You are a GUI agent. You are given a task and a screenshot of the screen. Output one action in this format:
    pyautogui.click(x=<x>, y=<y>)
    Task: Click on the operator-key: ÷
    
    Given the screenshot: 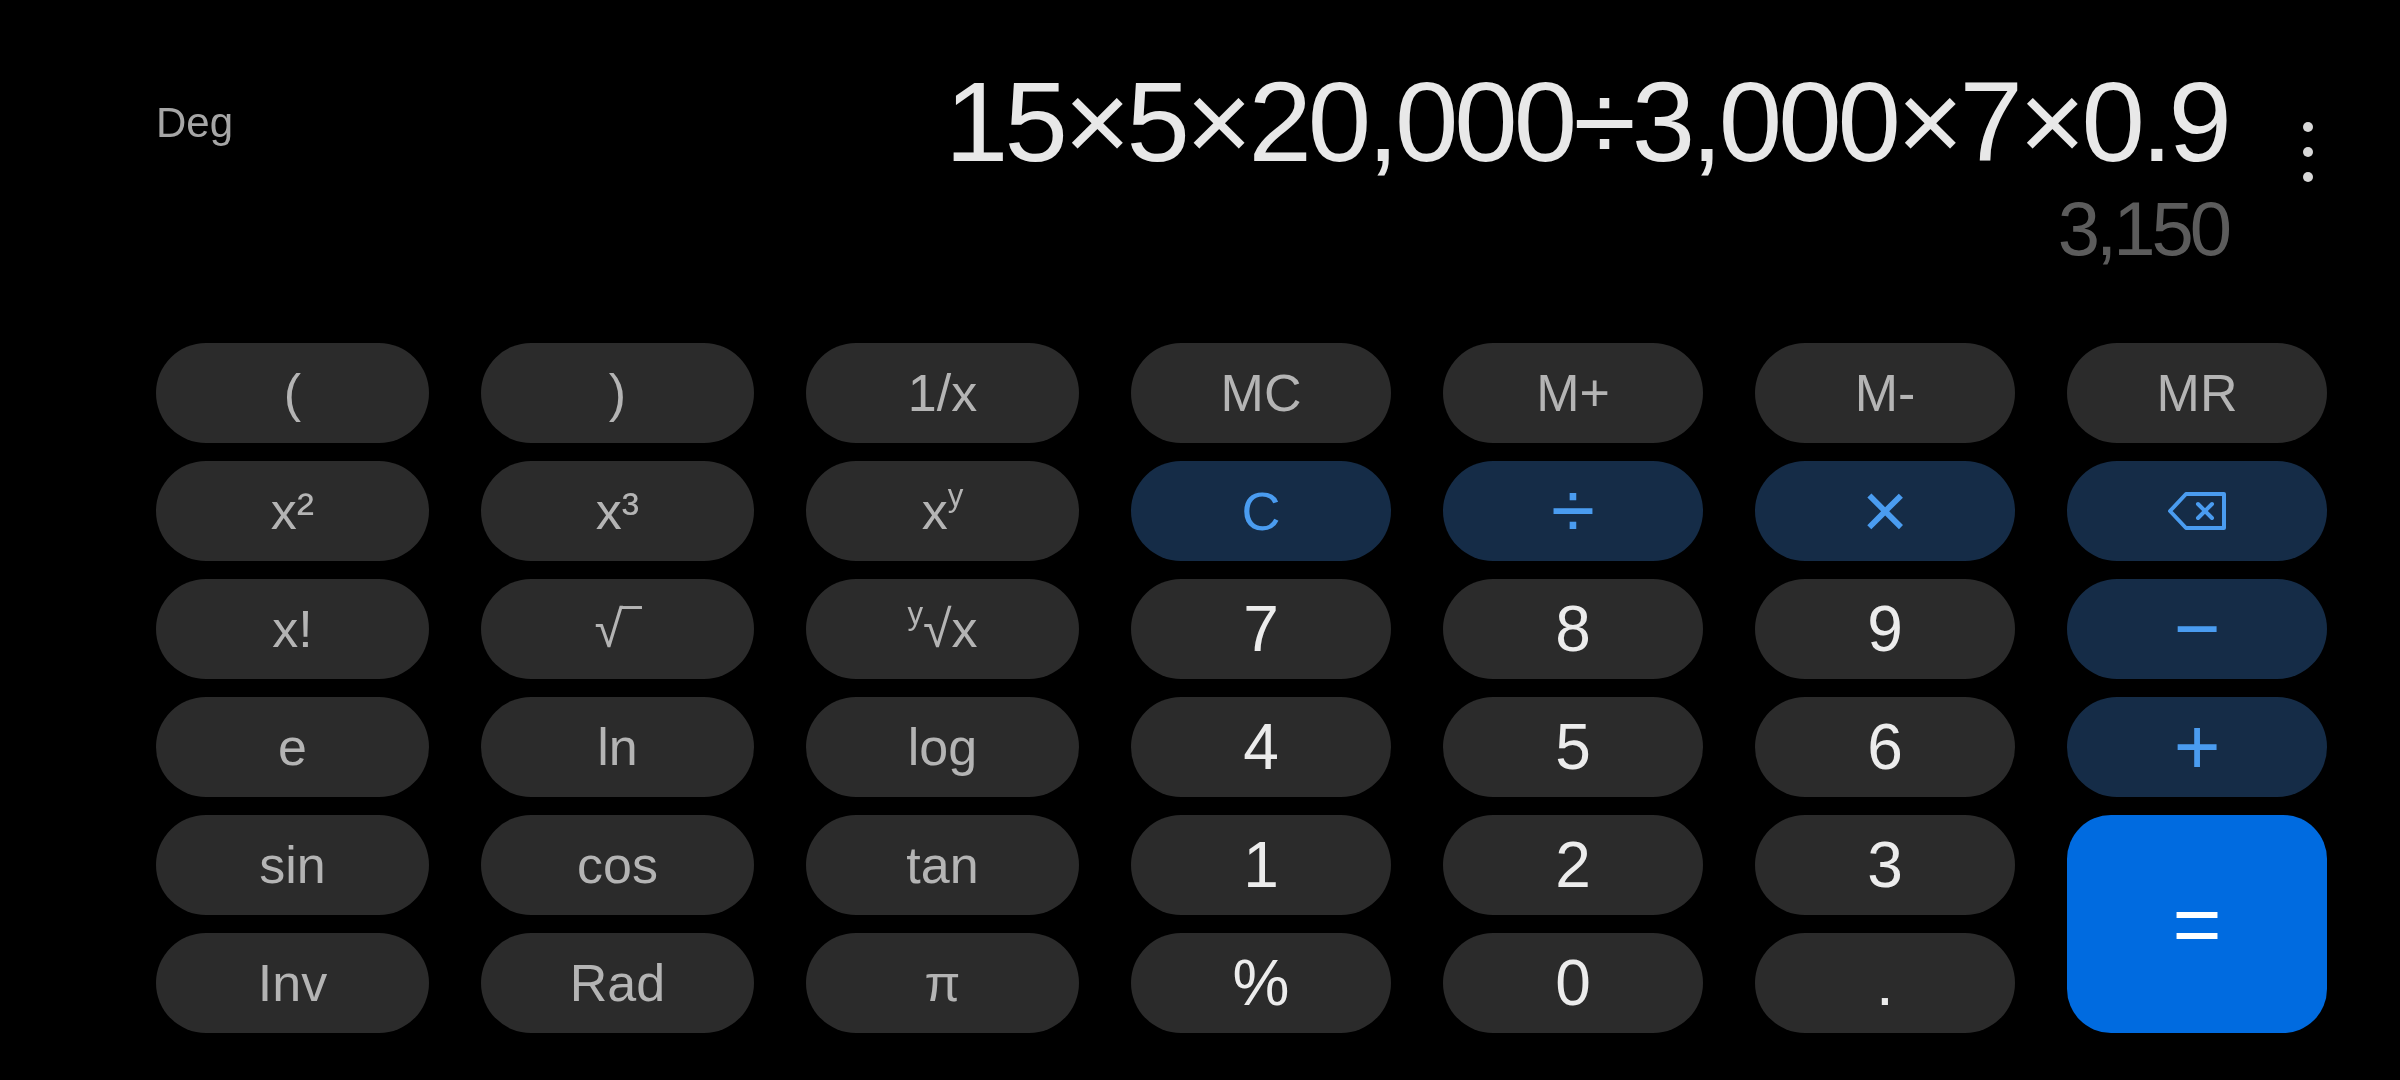 What is the action you would take?
    pyautogui.click(x=1573, y=511)
    